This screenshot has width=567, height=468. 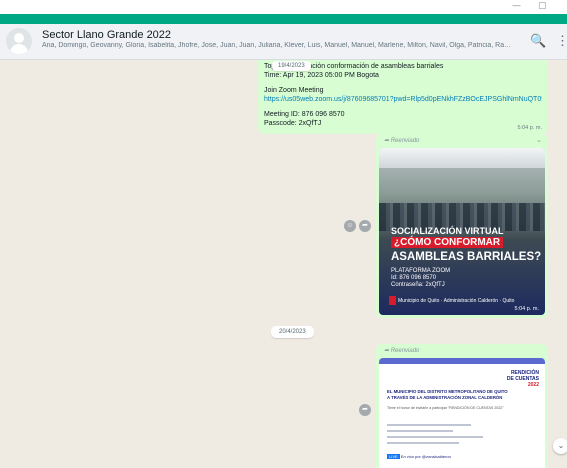 What do you see at coordinates (19, 49) in the screenshot?
I see `avatar-body-icon` at bounding box center [19, 49].